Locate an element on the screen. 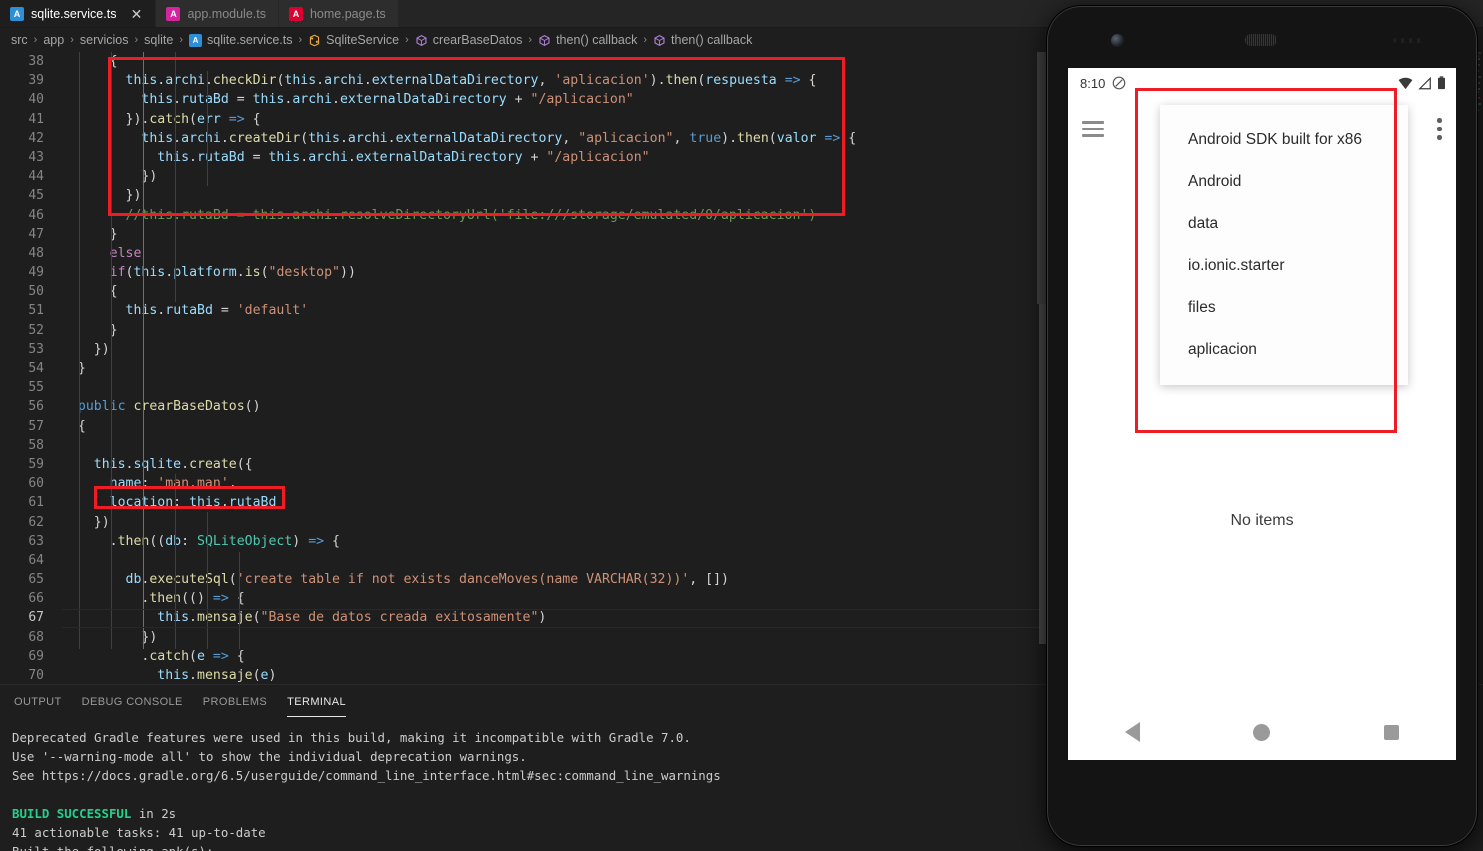 Image resolution: width=1483 pixels, height=851 pixels. line-number: 51 is located at coordinates (36, 311).